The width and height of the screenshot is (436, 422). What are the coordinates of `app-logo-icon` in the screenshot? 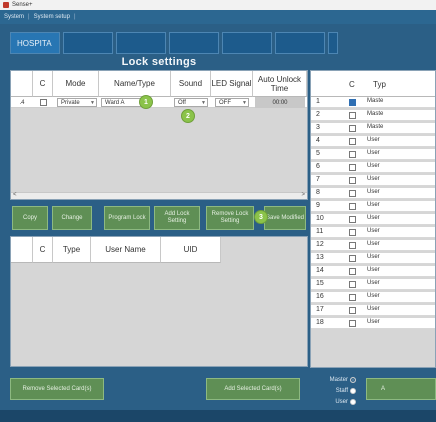 It's located at (6, 5).